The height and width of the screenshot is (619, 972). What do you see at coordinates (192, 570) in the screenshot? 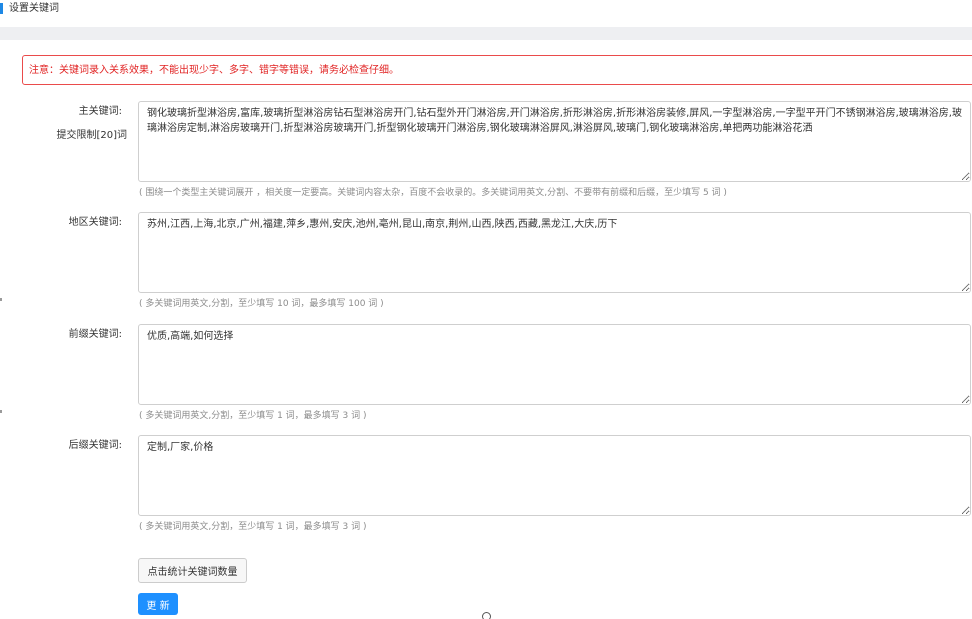
I see `count-keywords-button: 点击统计关键词数量` at bounding box center [192, 570].